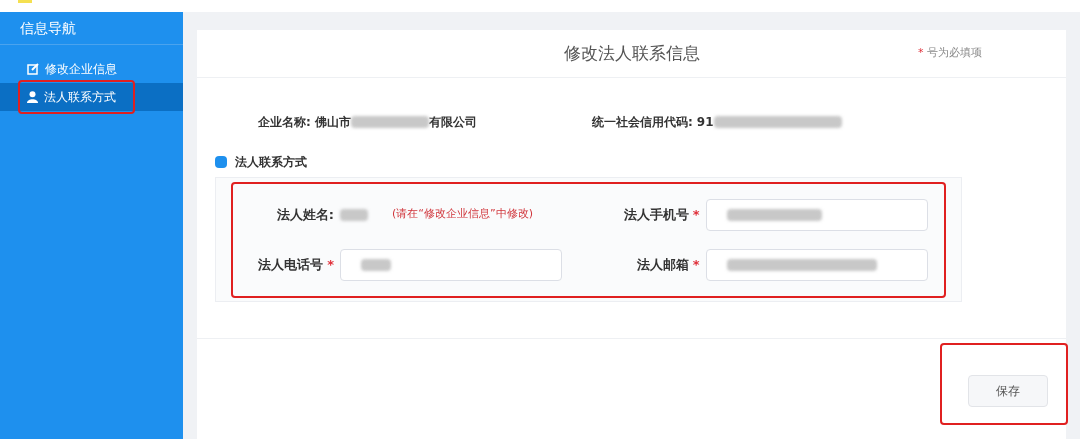 The height and width of the screenshot is (439, 1080). Describe the element at coordinates (91, 97) in the screenshot. I see `sidebar-item: 法人联系方式` at that location.